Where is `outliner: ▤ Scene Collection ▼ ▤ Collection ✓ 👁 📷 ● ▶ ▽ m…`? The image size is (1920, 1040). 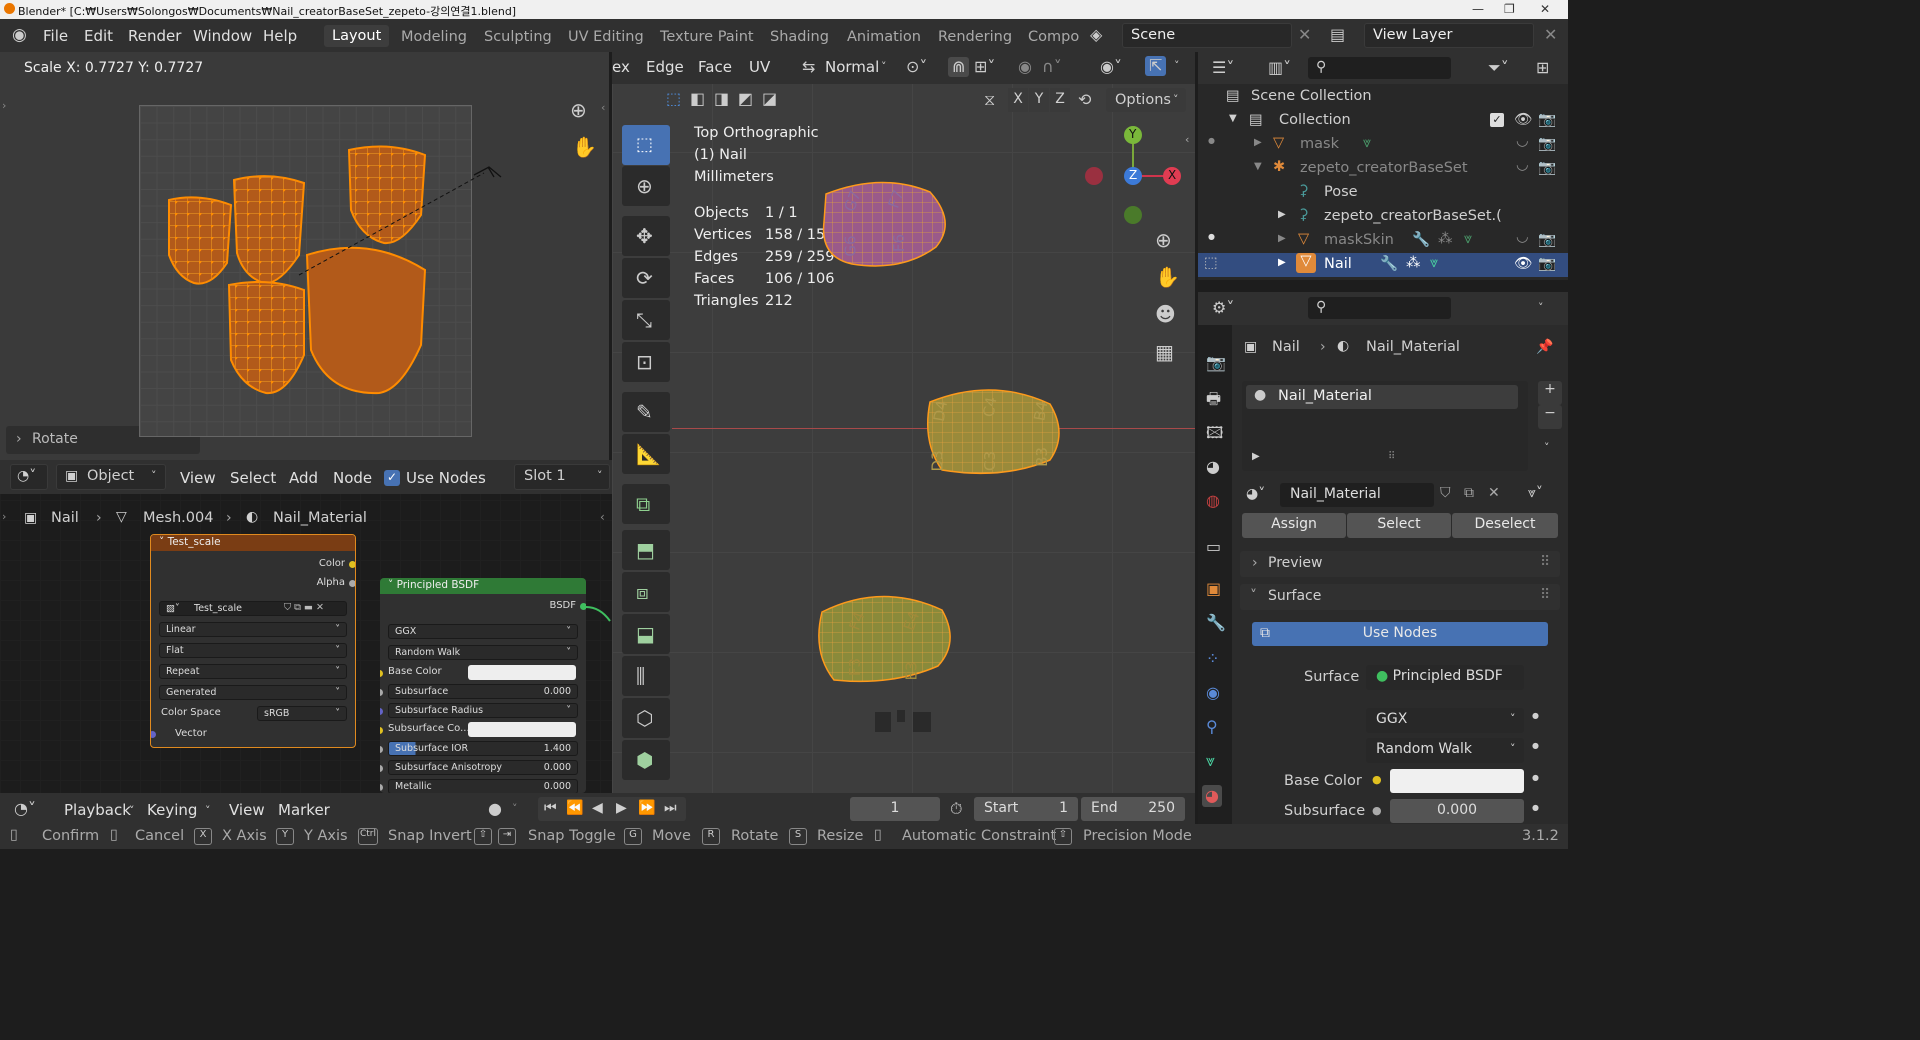
outliner: ▤ Scene Collection ▼ ▤ Collection ✓ 👁 📷 ● ▶ ▽ m… is located at coordinates (1383, 182).